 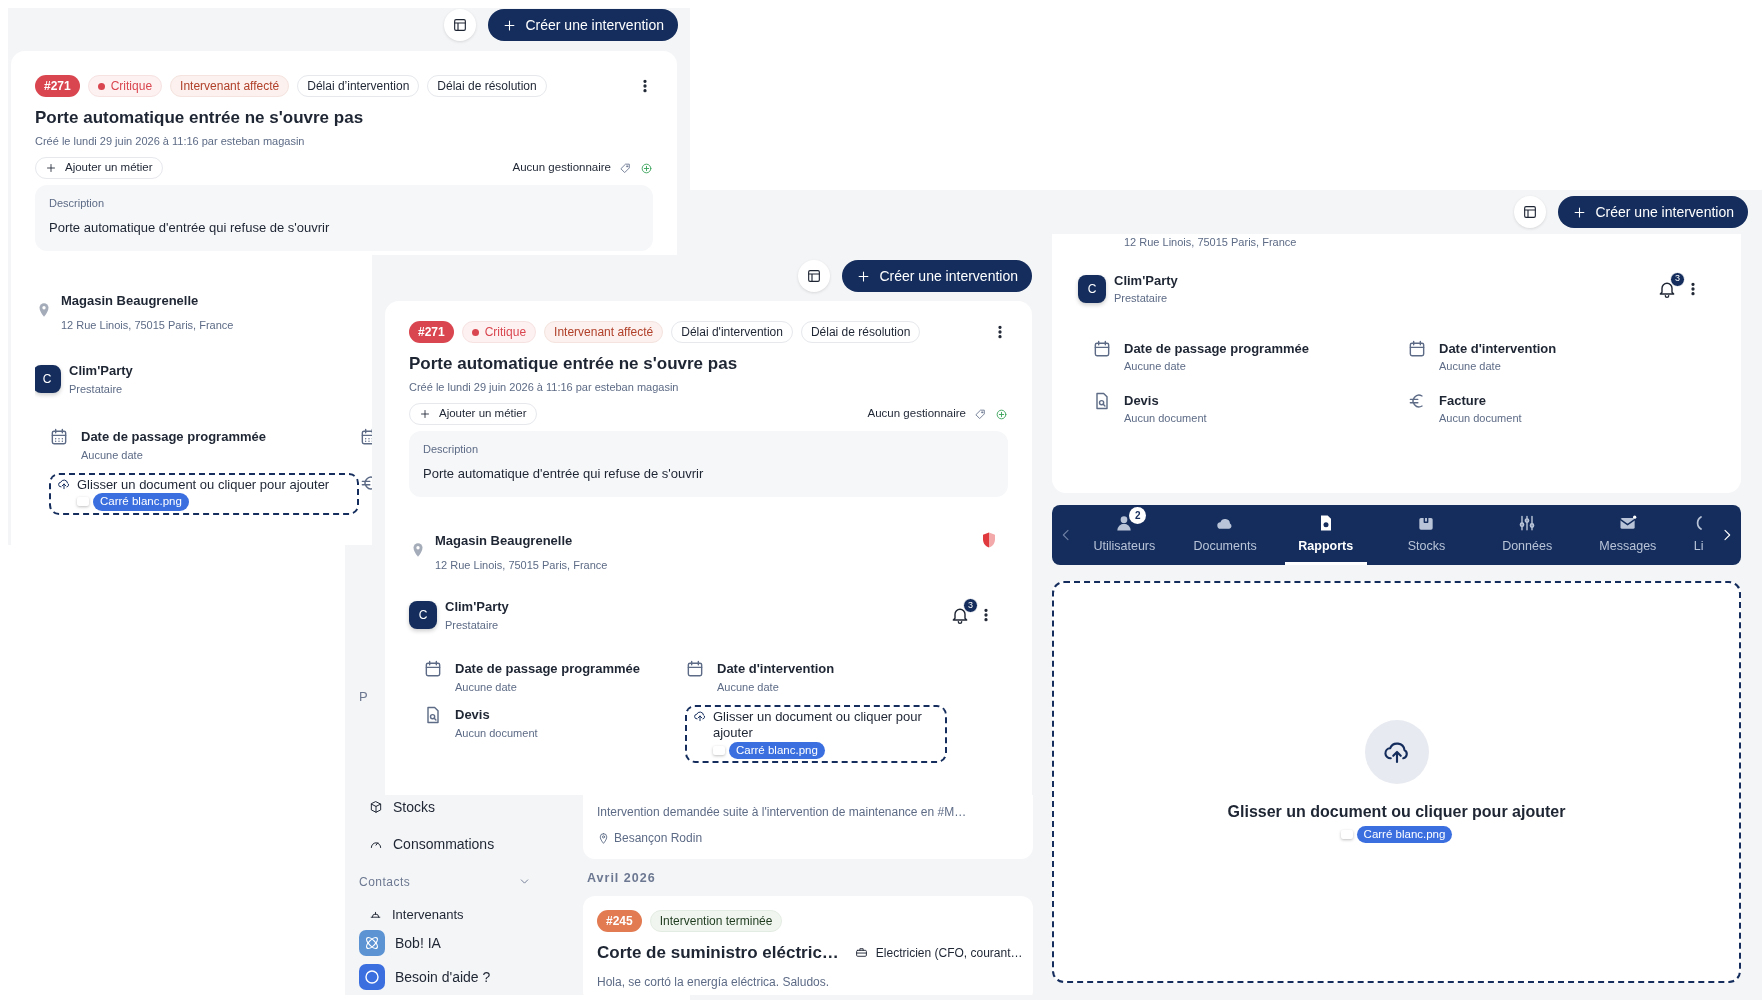 What do you see at coordinates (470, 977) in the screenshot?
I see `footer-link: Besoin d'aide ?` at bounding box center [470, 977].